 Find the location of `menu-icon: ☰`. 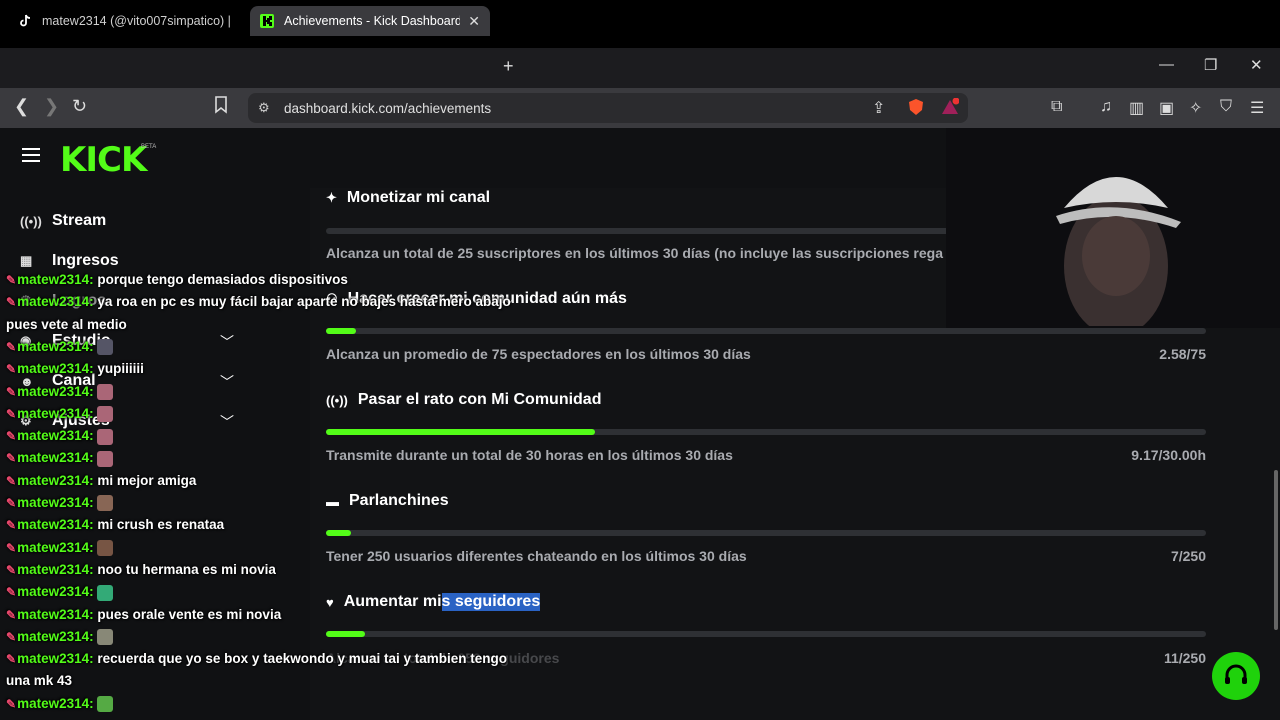

menu-icon: ☰ is located at coordinates (1257, 108).